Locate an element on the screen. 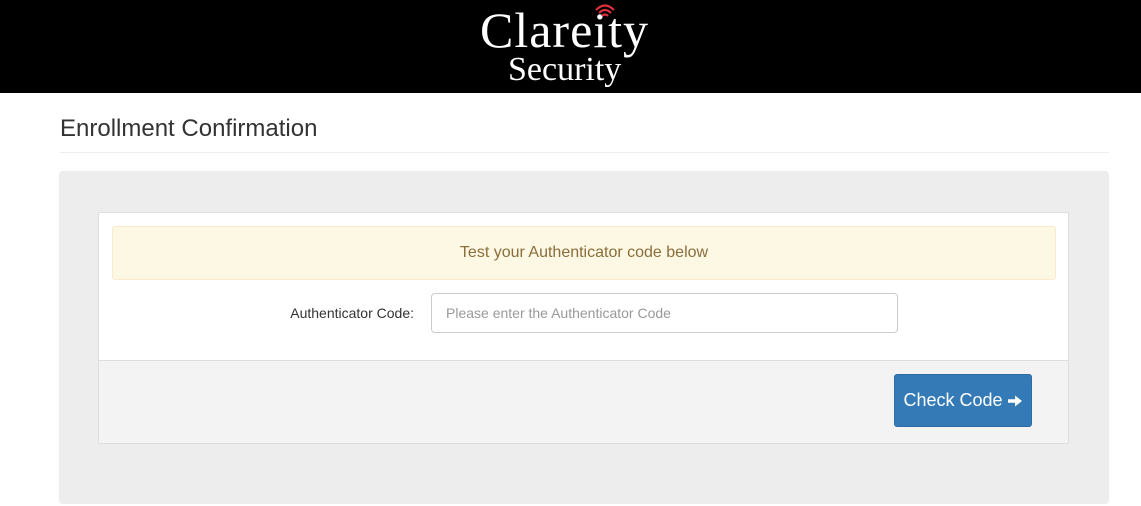 The height and width of the screenshot is (506, 1141). page-title: Enrollment Confirmation is located at coordinates (189, 128).